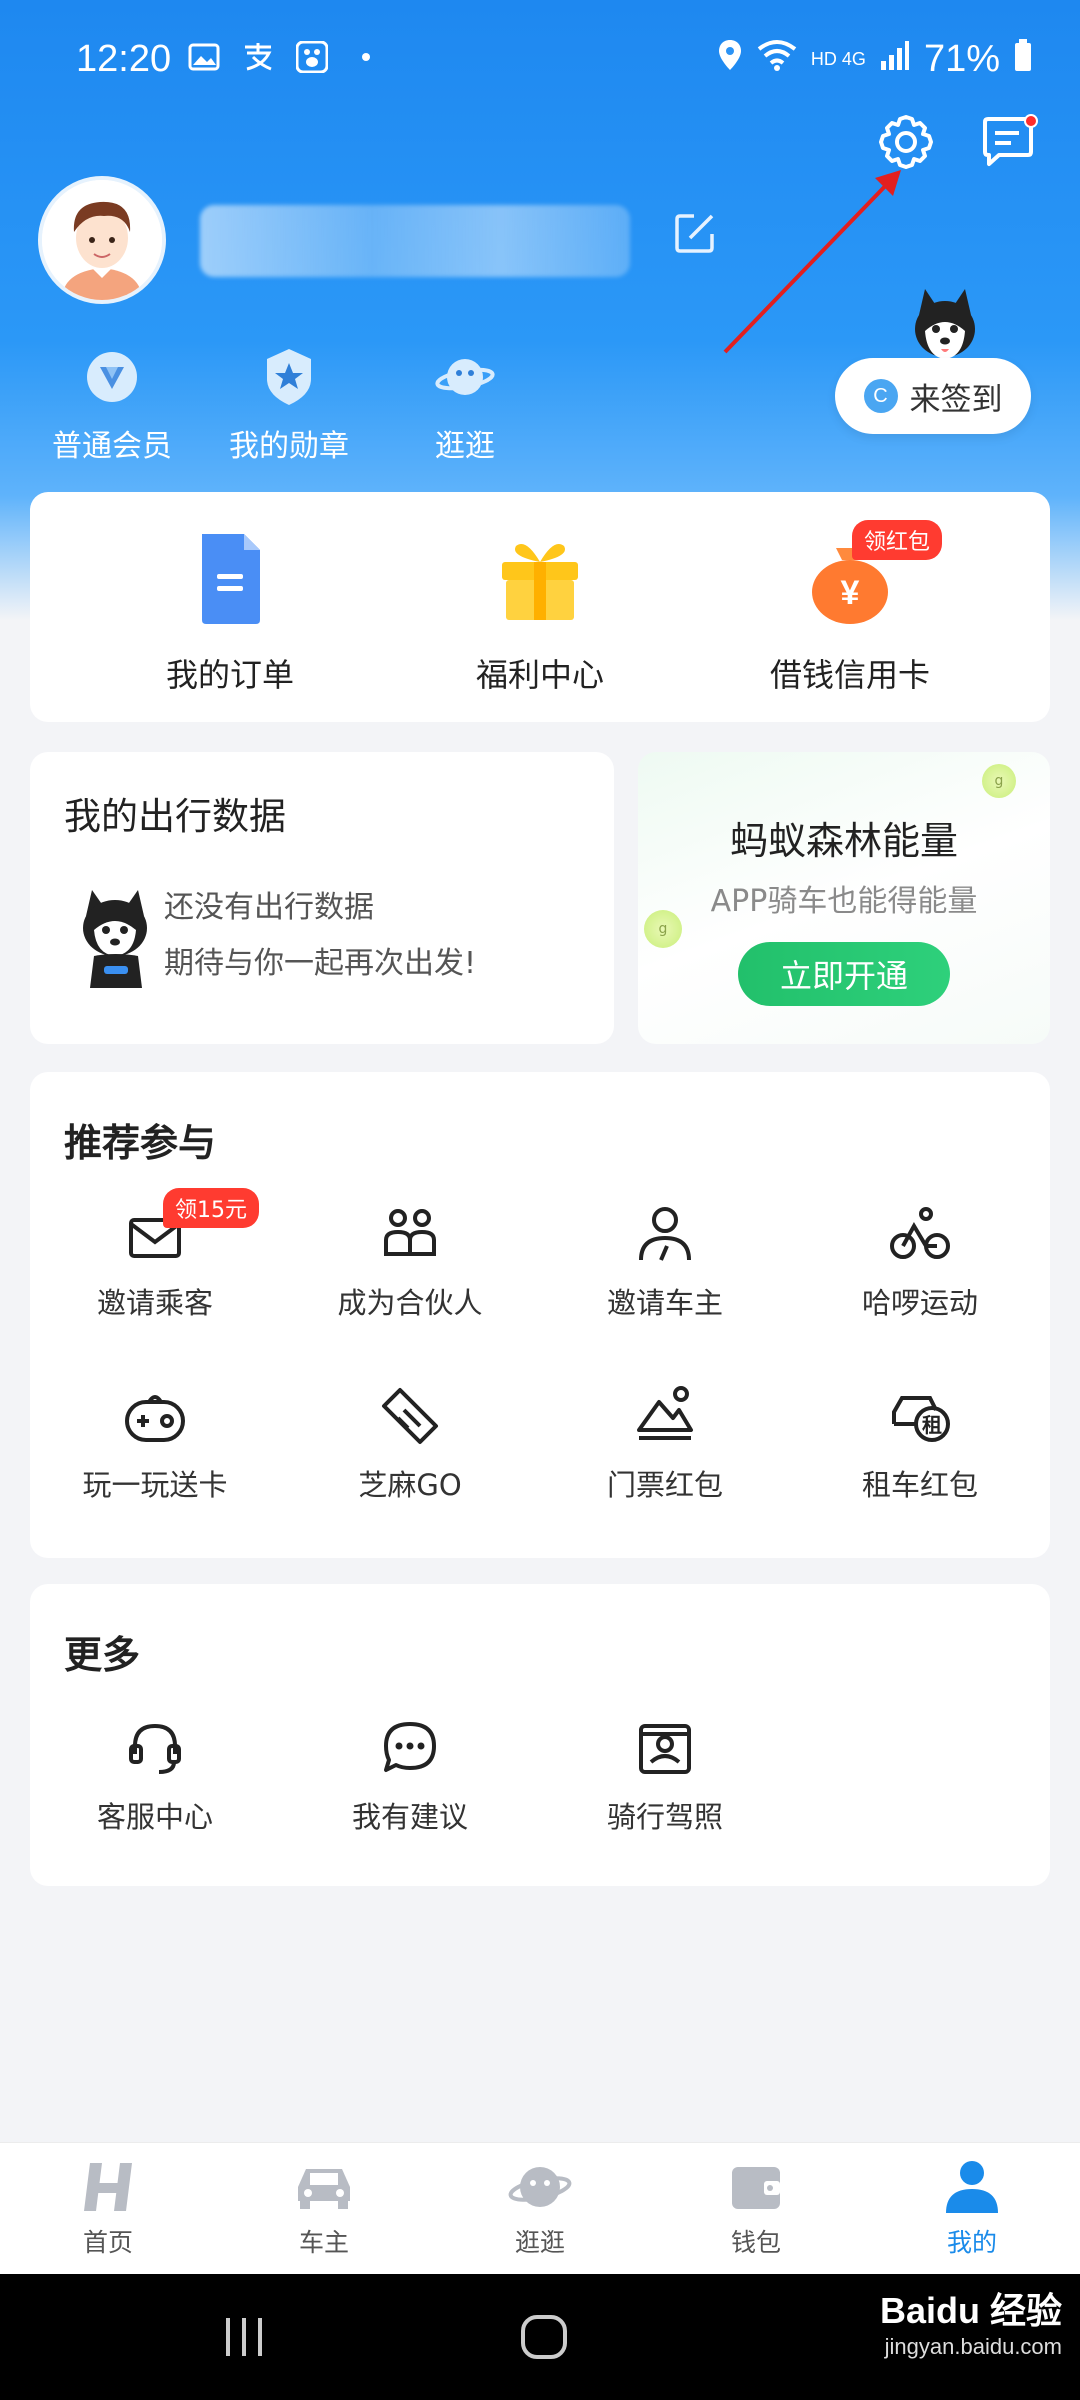  Describe the element at coordinates (540, 60) in the screenshot. I see `status-bar: 12:20 HD 4G 71%` at that location.